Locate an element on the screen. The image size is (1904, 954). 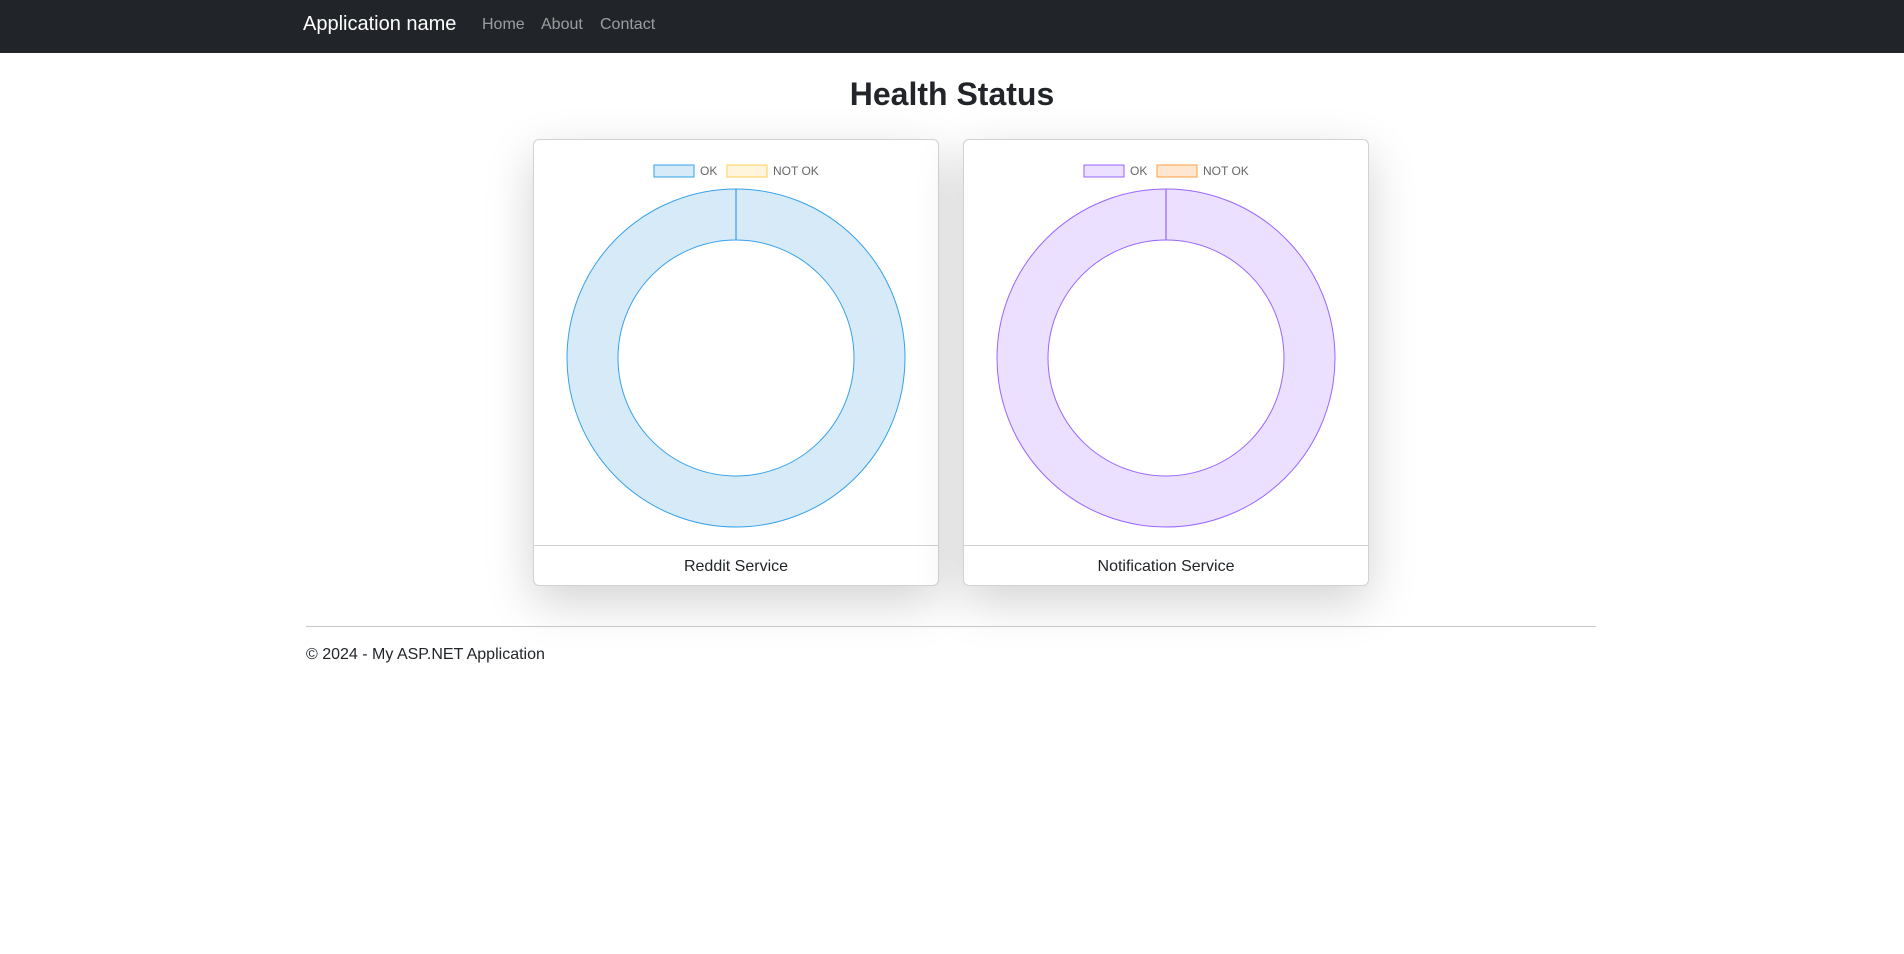
service-card-notification: OK NOT OK Notification Service is located at coordinates (1166, 362).